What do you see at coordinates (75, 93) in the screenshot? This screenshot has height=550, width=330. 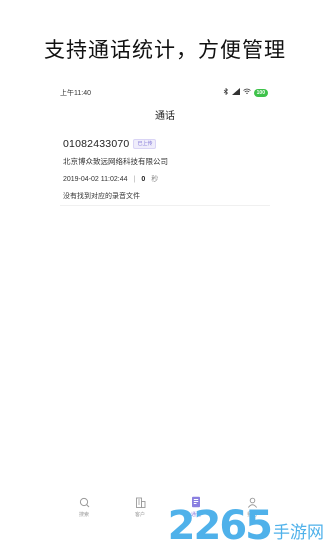 I see `status-time: 上午11:40` at bounding box center [75, 93].